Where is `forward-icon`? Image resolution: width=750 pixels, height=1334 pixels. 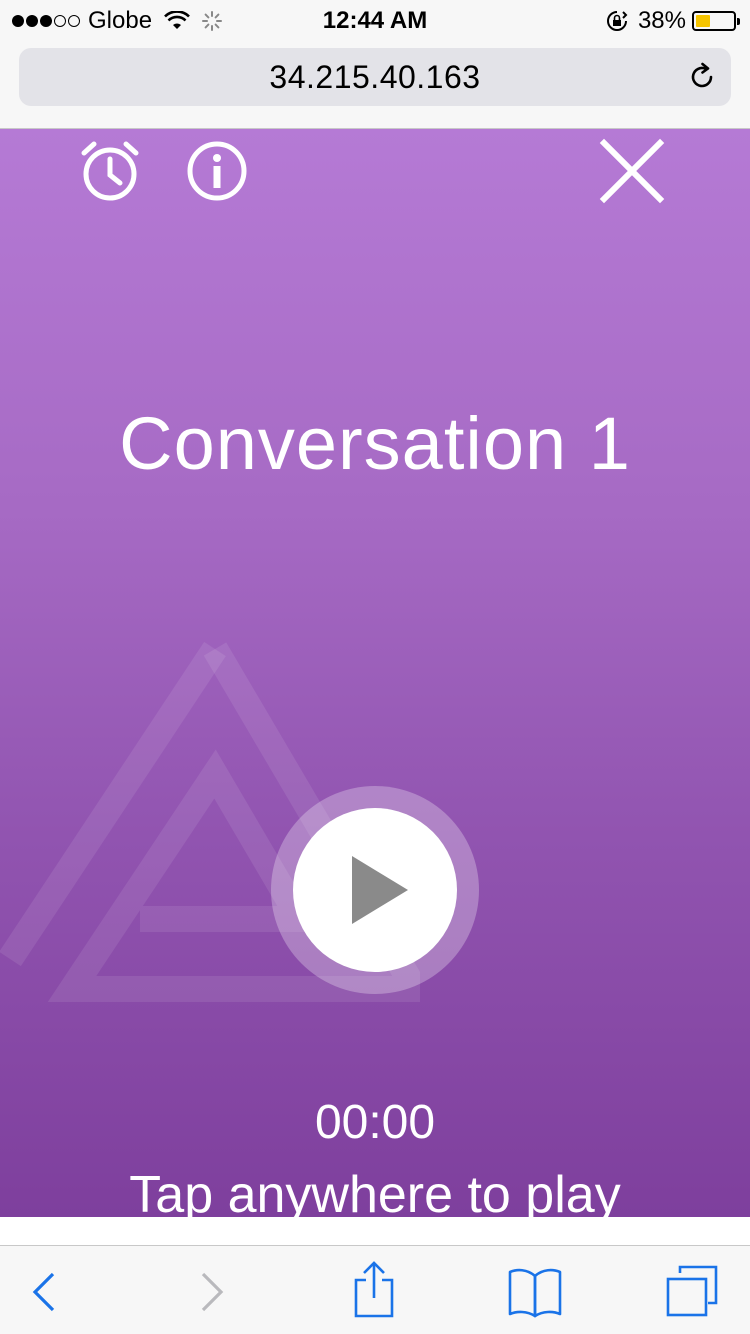 forward-icon is located at coordinates (212, 1292).